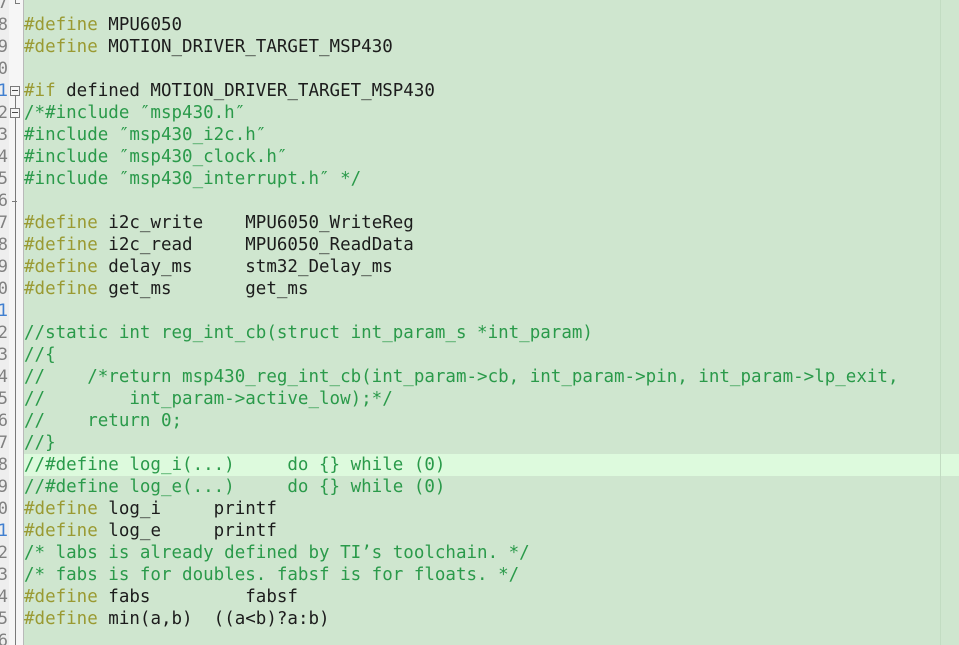  I want to click on code-line: #define MOTION_DRIVER_TARGET_MSP430, so click(491, 47).